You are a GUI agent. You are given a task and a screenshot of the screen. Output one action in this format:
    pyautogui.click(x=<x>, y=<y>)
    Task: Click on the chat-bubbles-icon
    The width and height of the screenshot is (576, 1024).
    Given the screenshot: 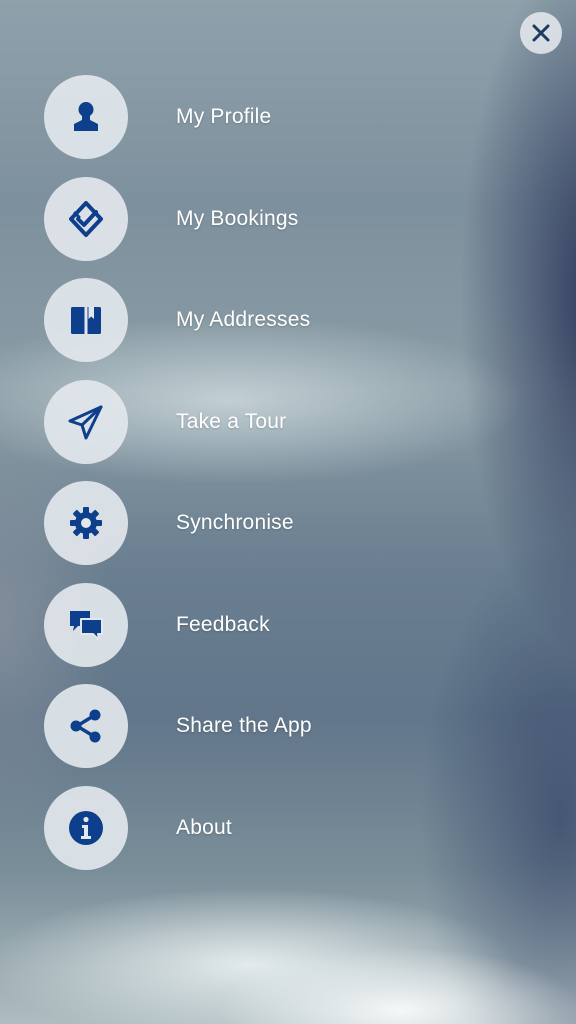 What is the action you would take?
    pyautogui.click(x=86, y=625)
    